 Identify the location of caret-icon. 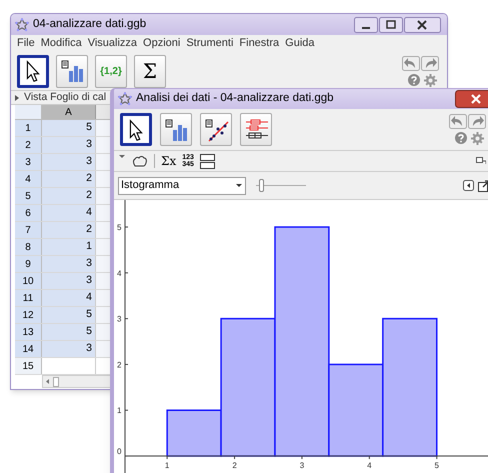
(239, 185).